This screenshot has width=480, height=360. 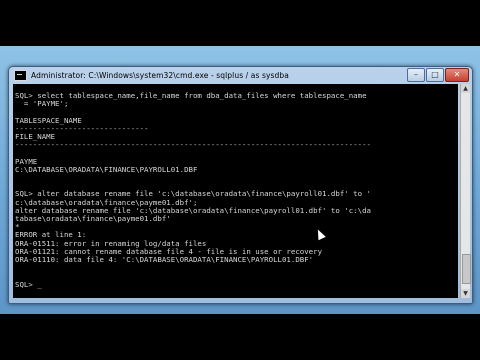 I want to click on console-line: tabase\oradata\finance\payme01.dbf', so click(x=93, y=218).